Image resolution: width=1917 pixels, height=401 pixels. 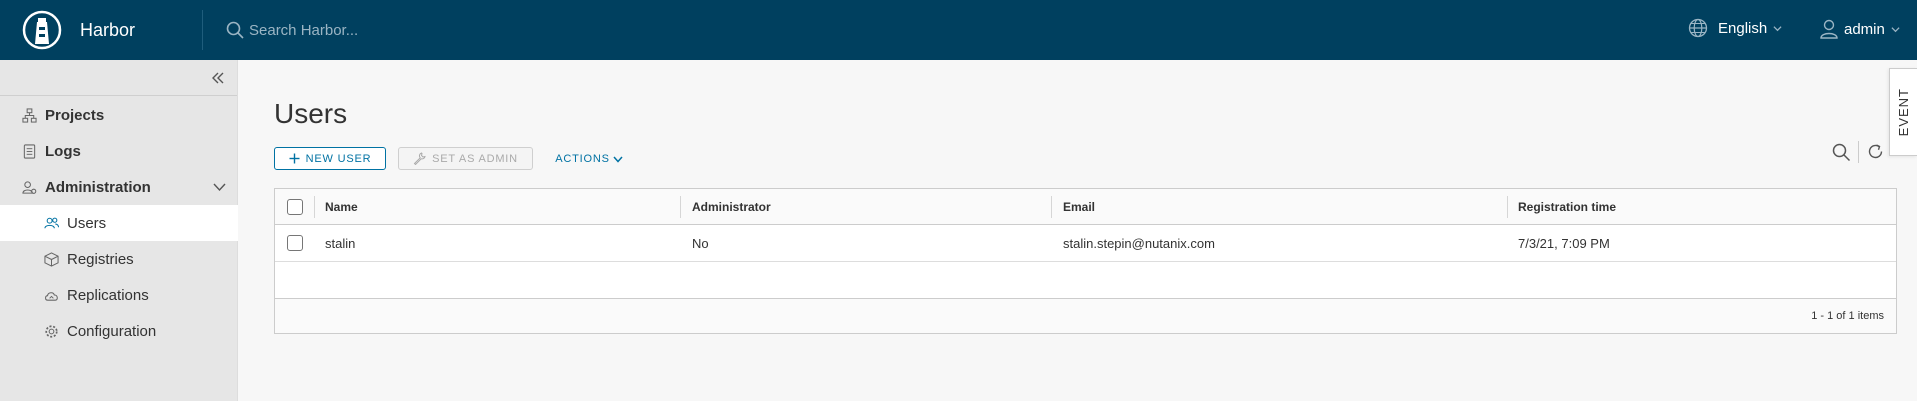 What do you see at coordinates (29, 151) in the screenshot?
I see `logs-icon` at bounding box center [29, 151].